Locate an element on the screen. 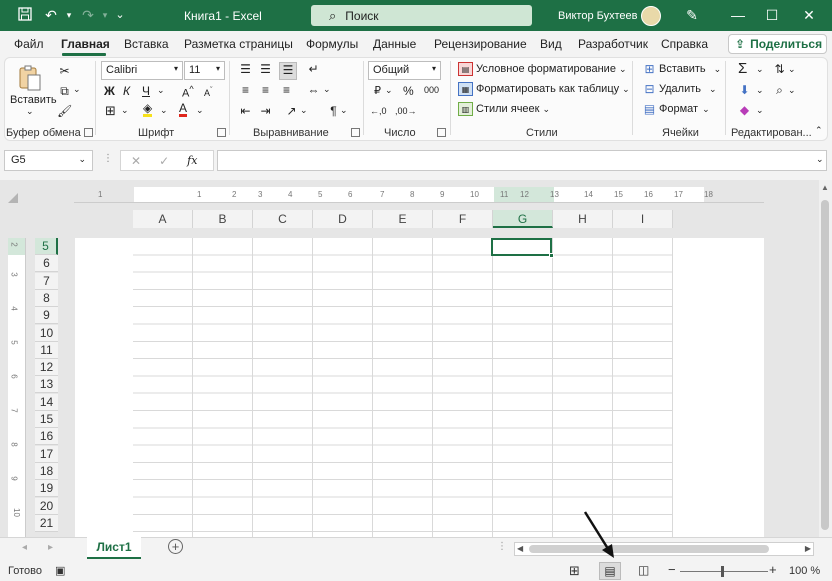 The width and height of the screenshot is (832, 581). wrap-text-icon: ↵ is located at coordinates (313, 69).